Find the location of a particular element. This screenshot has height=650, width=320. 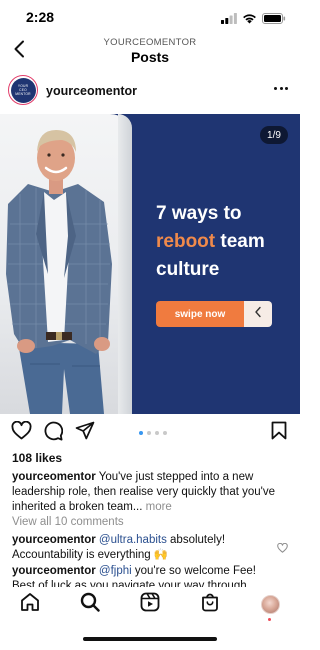

comment-icon is located at coordinates (53, 433).